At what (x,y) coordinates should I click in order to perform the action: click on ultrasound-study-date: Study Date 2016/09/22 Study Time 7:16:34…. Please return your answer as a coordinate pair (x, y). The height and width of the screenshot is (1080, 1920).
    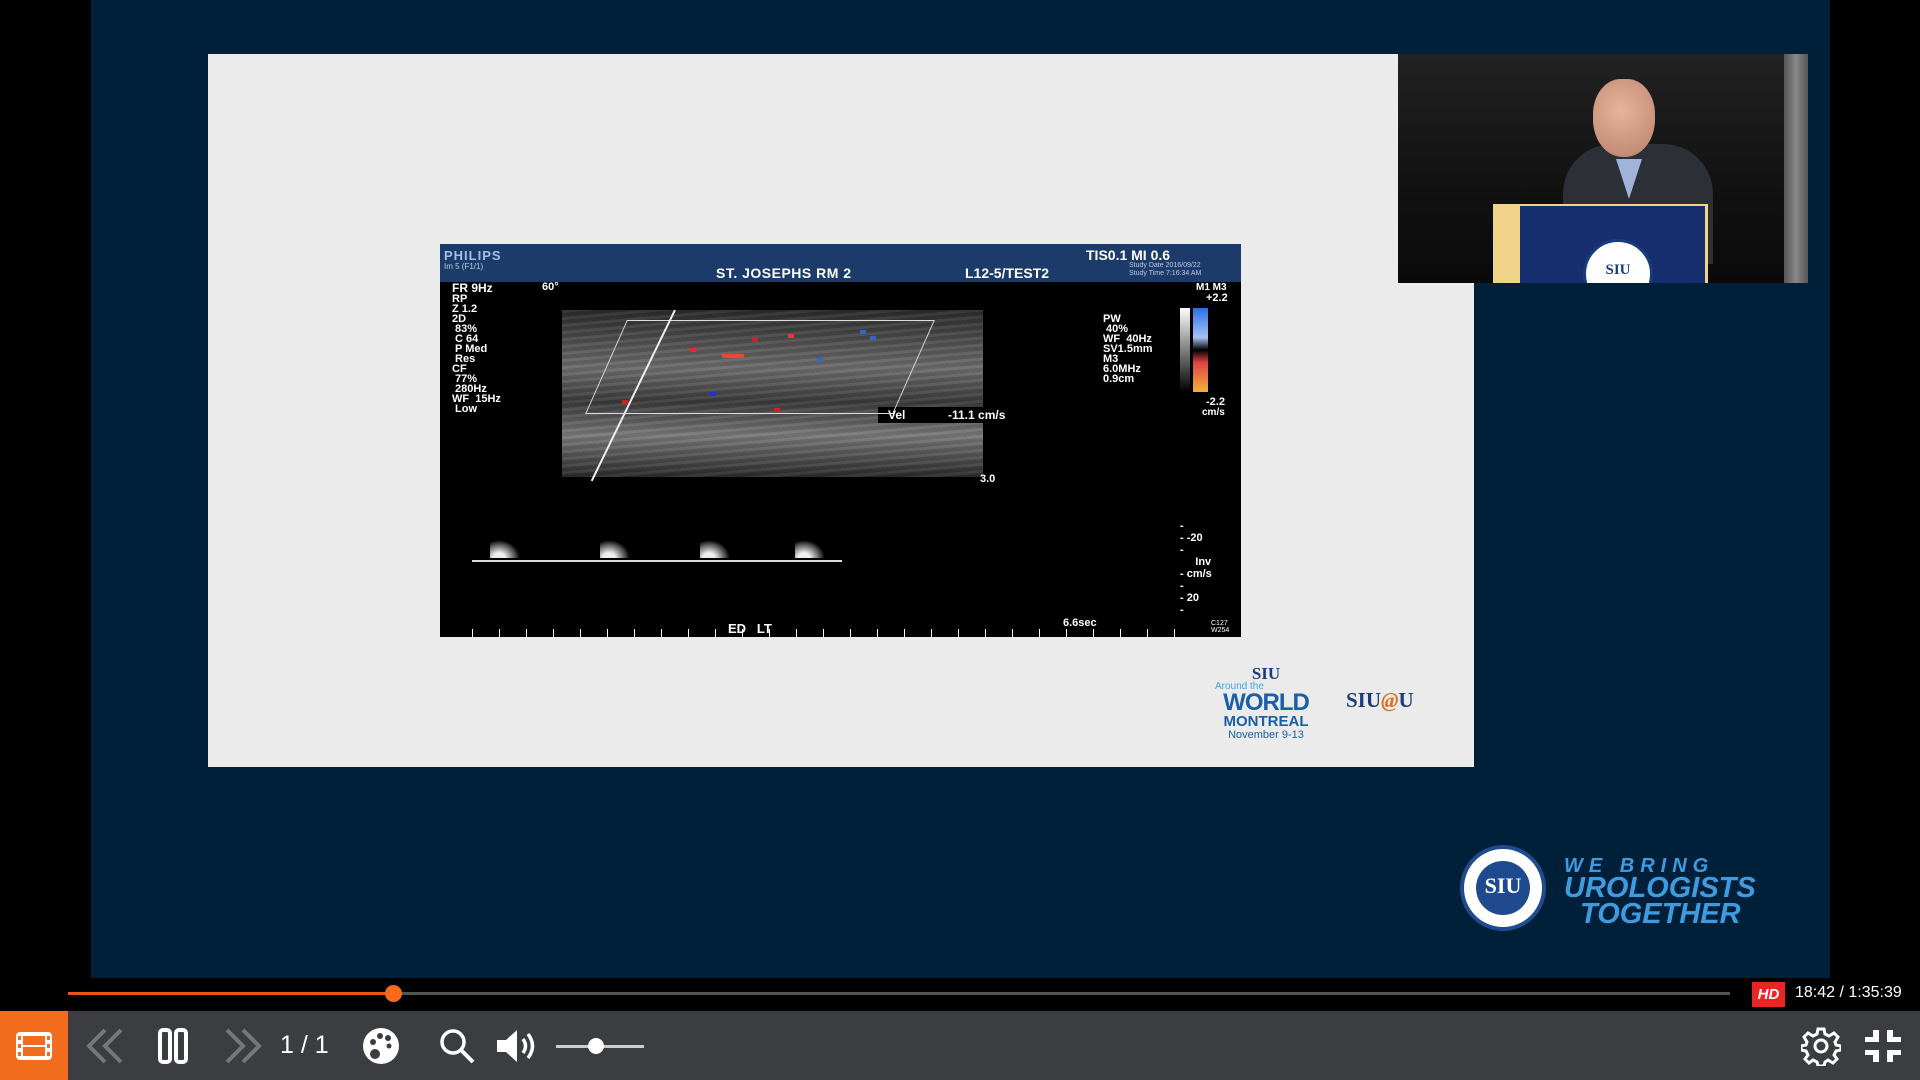
    Looking at the image, I should click on (1165, 269).